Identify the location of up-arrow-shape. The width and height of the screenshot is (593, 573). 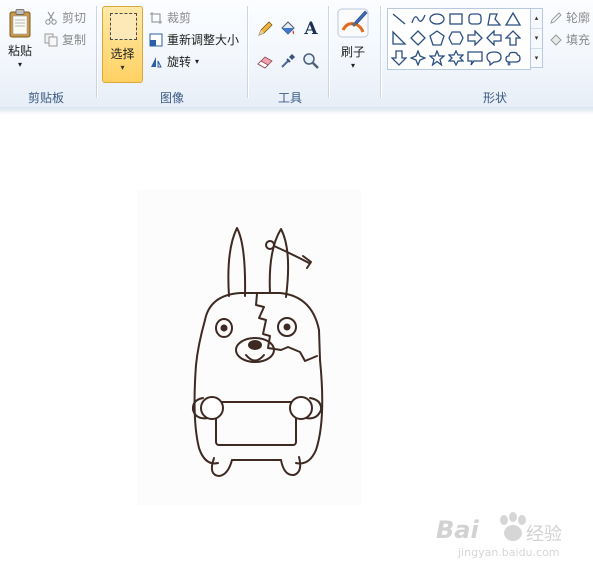
(513, 38).